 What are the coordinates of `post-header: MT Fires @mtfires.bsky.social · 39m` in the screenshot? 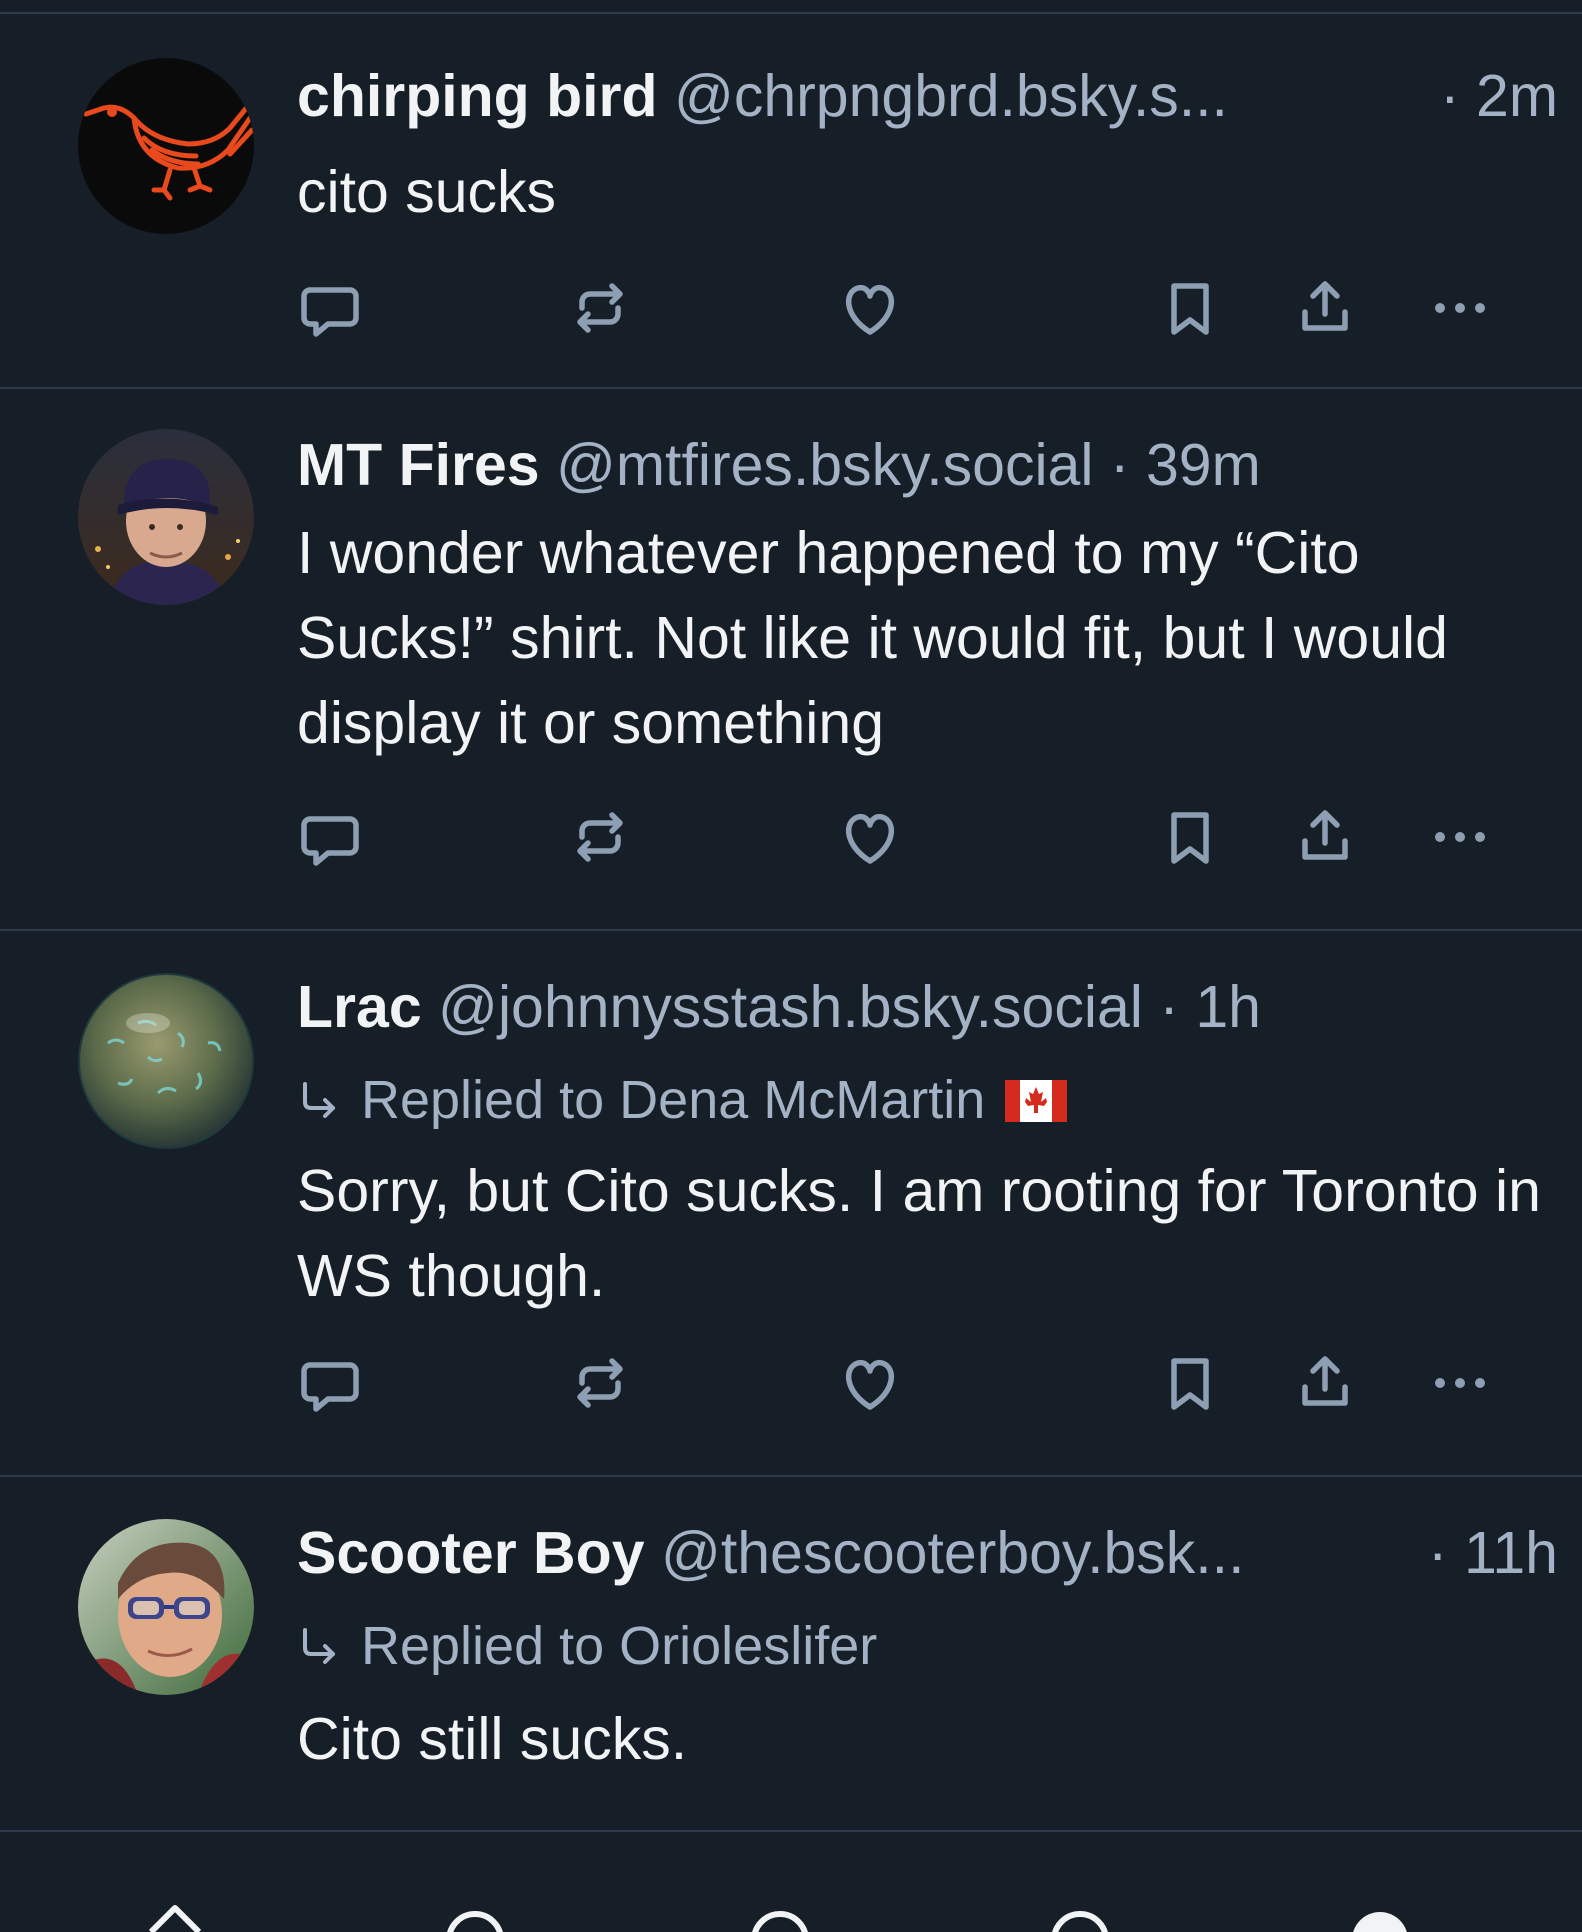 It's located at (917, 465).